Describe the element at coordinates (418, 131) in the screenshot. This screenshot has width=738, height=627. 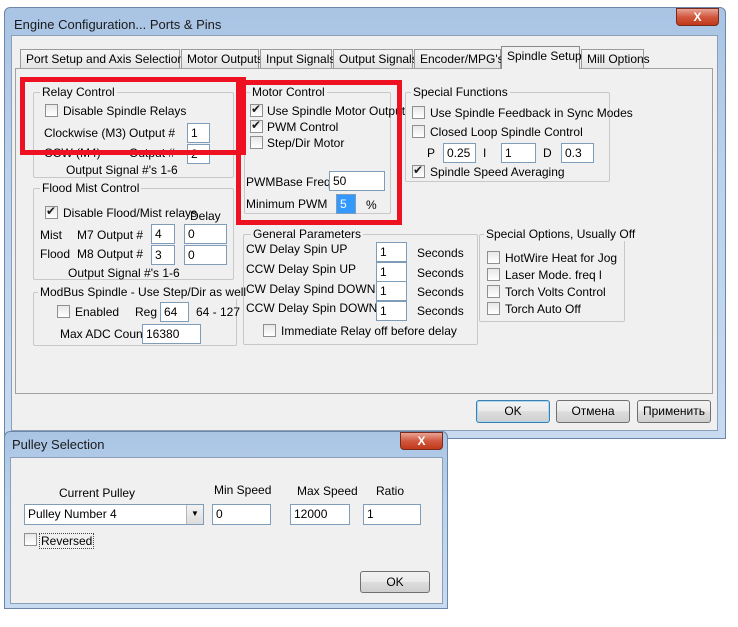
I see `closed-loop-checkbox` at that location.